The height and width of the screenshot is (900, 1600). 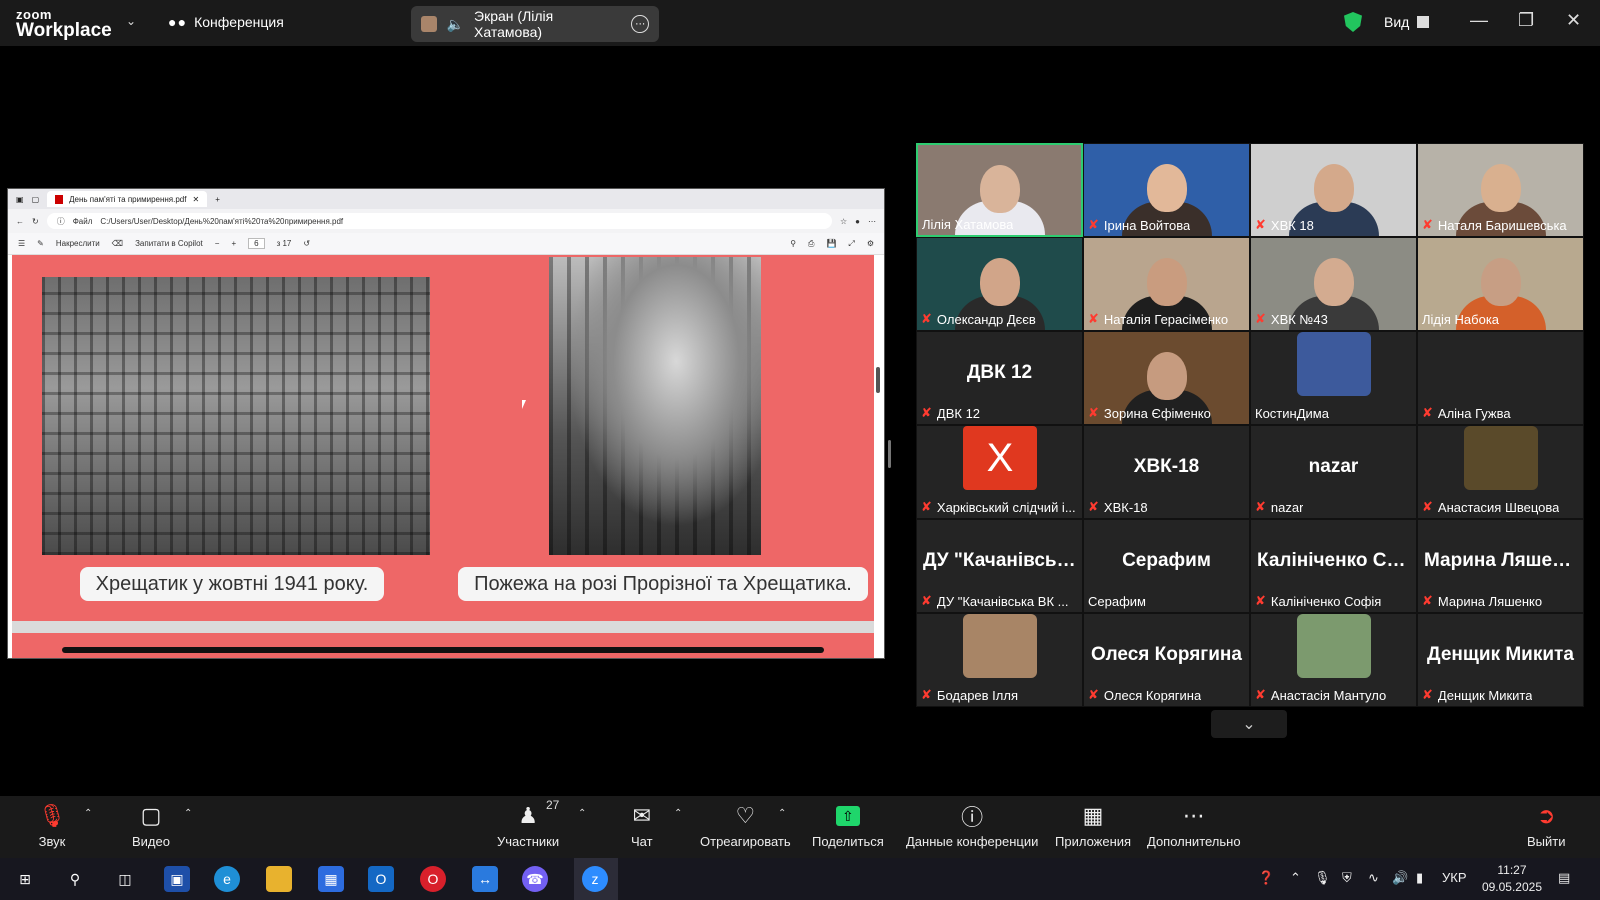 I want to click on security-tray-icon: ⛨, so click(x=1347, y=878).